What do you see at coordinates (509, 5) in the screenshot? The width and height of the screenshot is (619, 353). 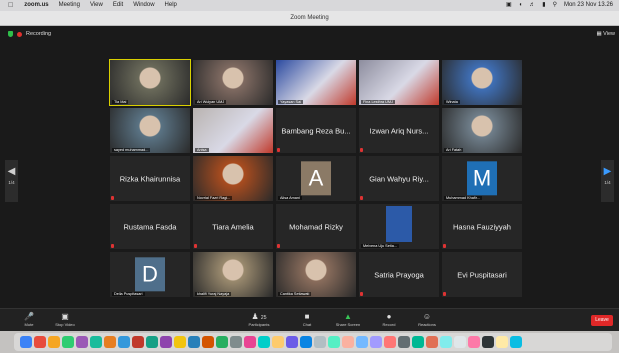 I see `zoom-status-icon: ▣` at bounding box center [509, 5].